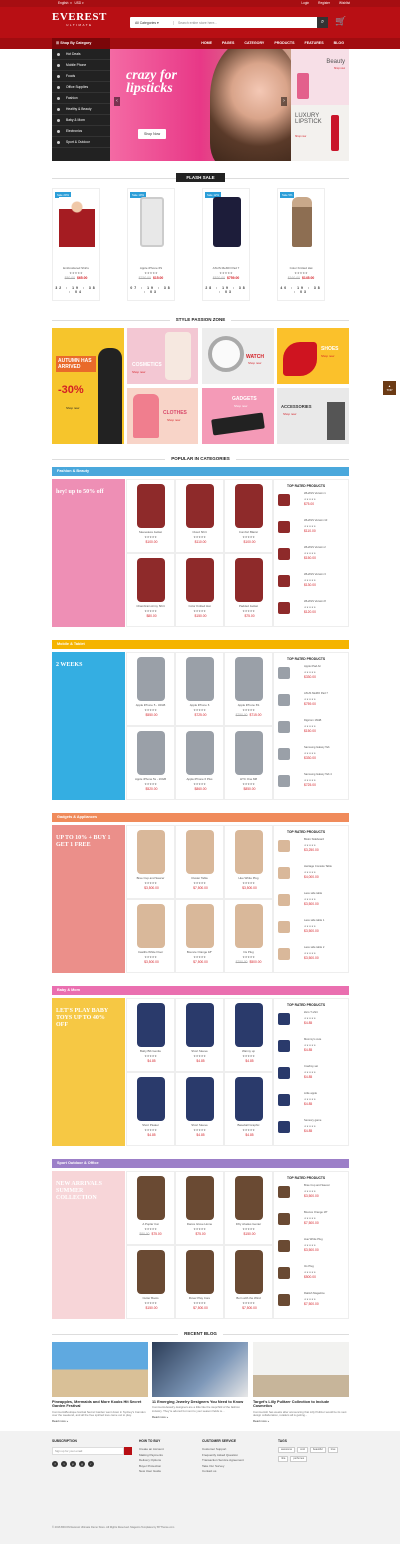 This screenshot has height=1544, width=400. I want to click on logo: EVEREST ULTIMATE, so click(79, 19).